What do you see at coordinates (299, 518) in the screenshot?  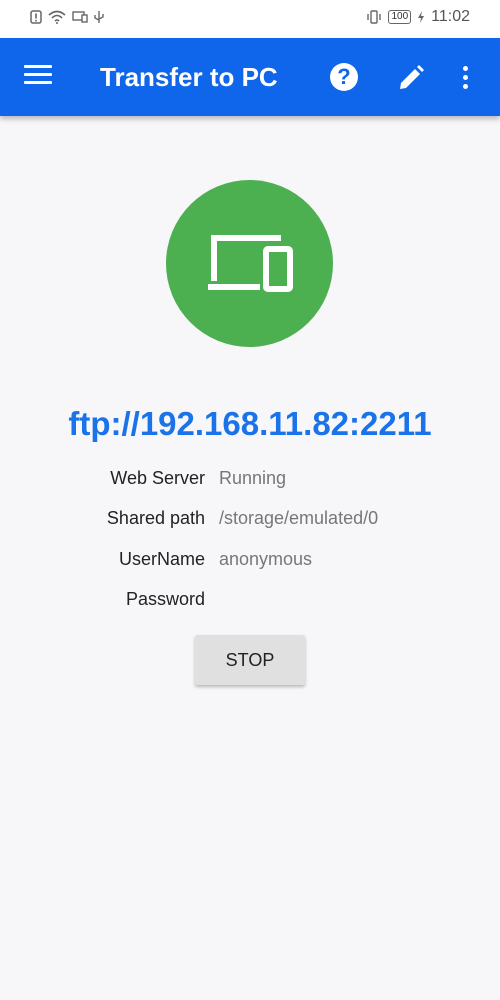 I see `shared-path-value: /storage/emulated/0` at bounding box center [299, 518].